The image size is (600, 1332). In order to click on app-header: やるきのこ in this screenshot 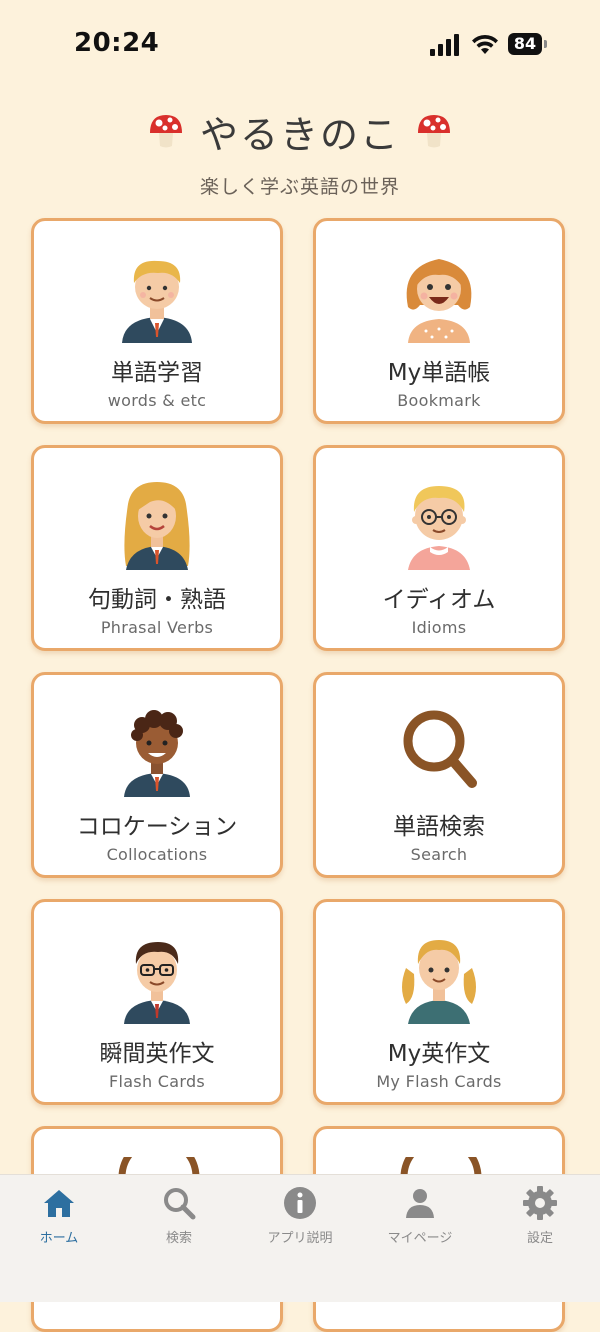, I will do `click(300, 131)`.